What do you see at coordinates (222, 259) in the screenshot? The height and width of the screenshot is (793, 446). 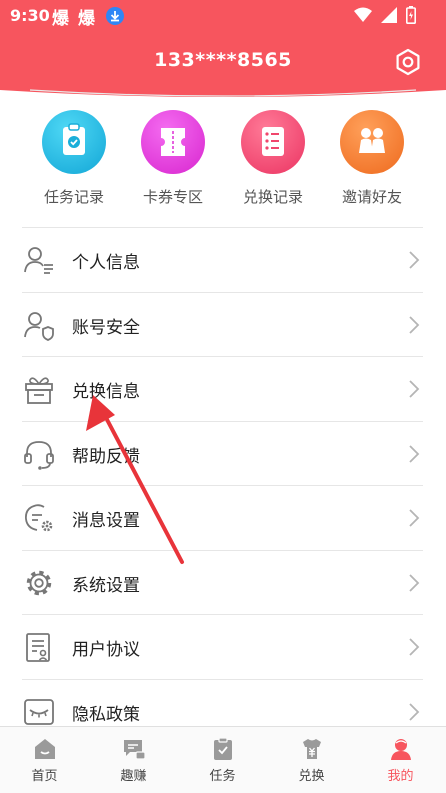 I see `menu-item-personal-info: 个人信息` at bounding box center [222, 259].